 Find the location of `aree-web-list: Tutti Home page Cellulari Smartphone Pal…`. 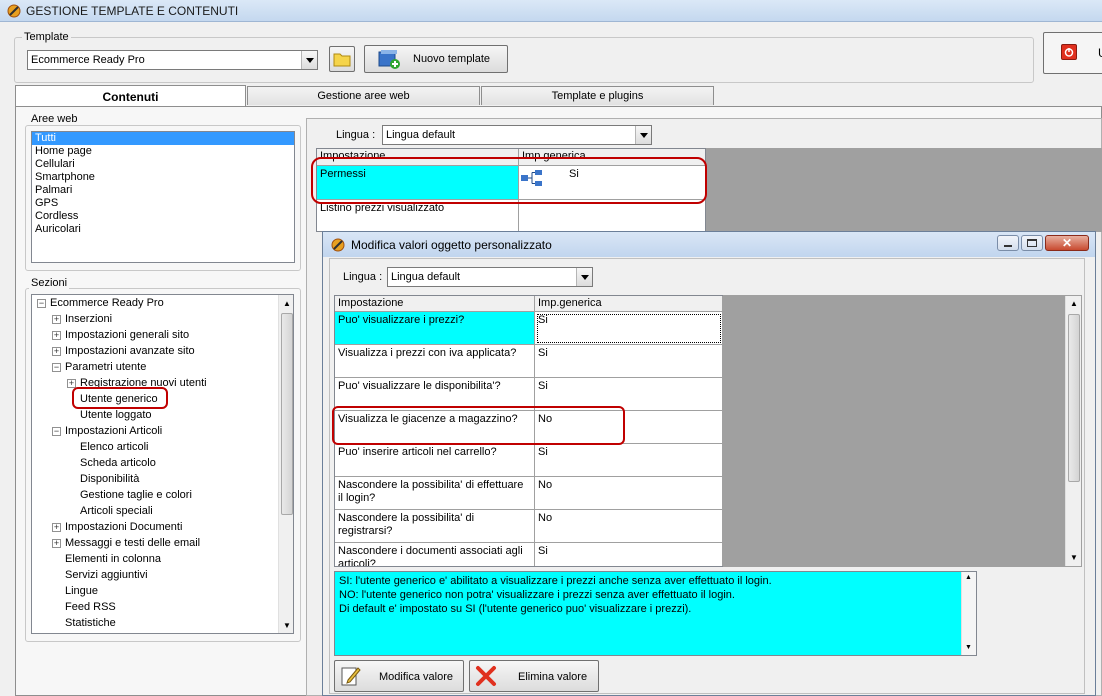

aree-web-list: Tutti Home page Cellulari Smartphone Pal… is located at coordinates (163, 197).